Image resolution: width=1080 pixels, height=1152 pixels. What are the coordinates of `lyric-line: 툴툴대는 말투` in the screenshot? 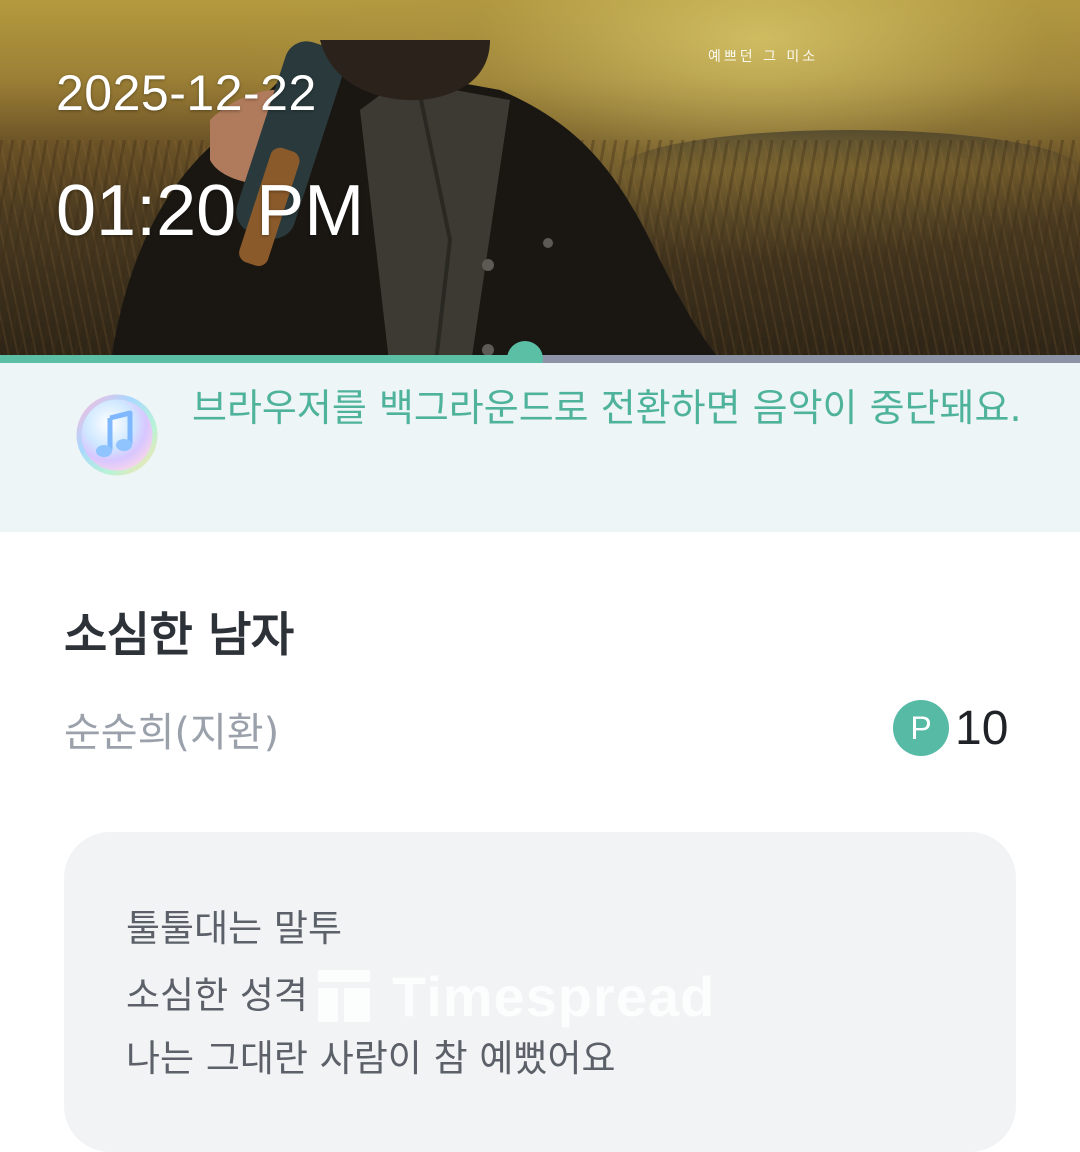 It's located at (234, 928).